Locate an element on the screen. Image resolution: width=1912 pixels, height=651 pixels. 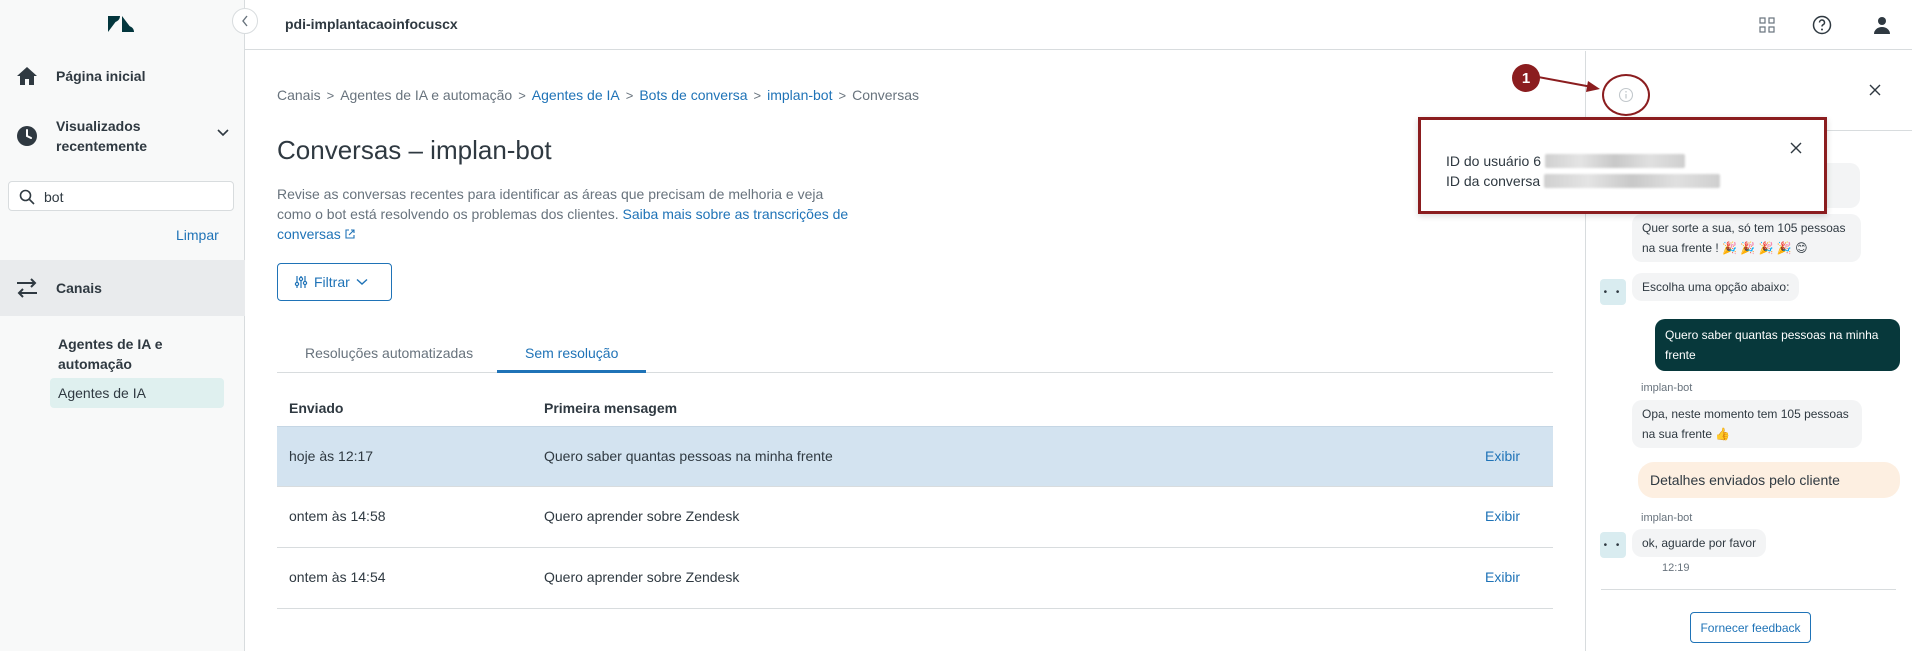
user-id-label: ID do usuário is located at coordinates (1488, 161).